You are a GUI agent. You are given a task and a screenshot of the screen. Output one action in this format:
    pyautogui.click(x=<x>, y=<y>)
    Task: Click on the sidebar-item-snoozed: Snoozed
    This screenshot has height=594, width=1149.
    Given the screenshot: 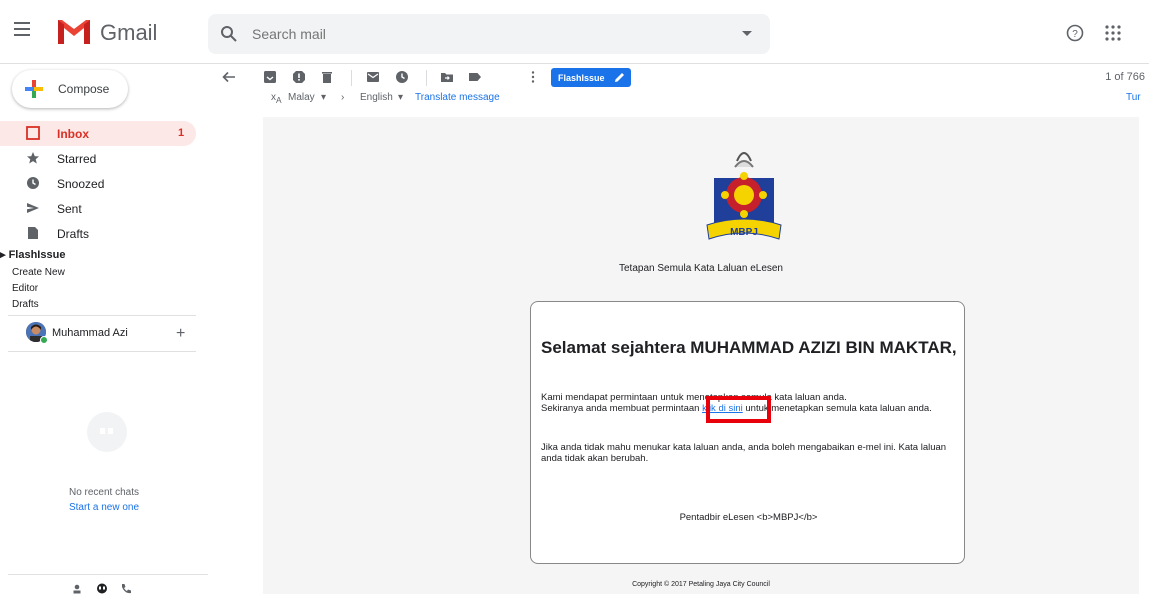 What is the action you would take?
    pyautogui.click(x=98, y=183)
    